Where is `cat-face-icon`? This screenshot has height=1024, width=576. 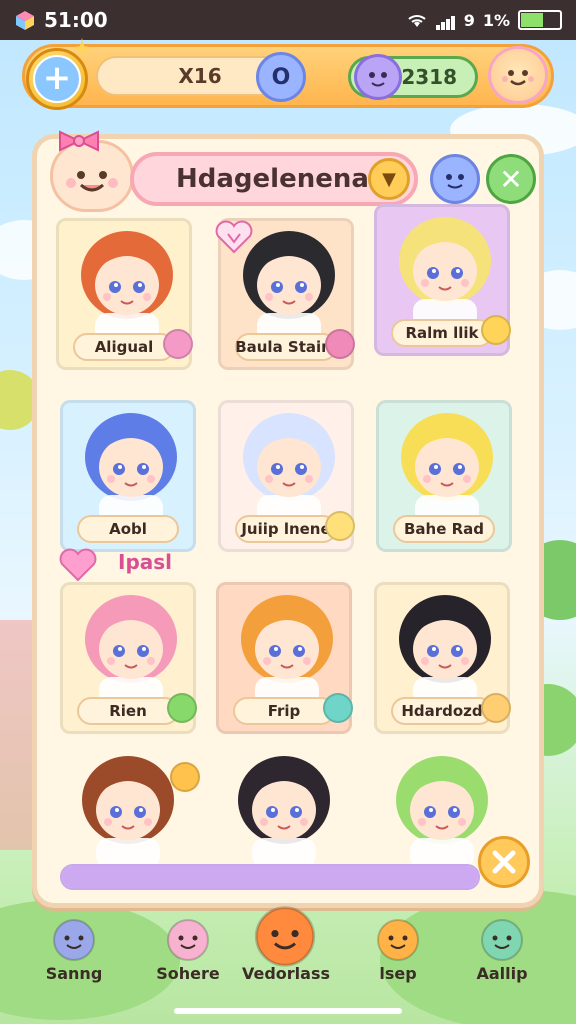
cat-face-icon is located at coordinates (398, 939).